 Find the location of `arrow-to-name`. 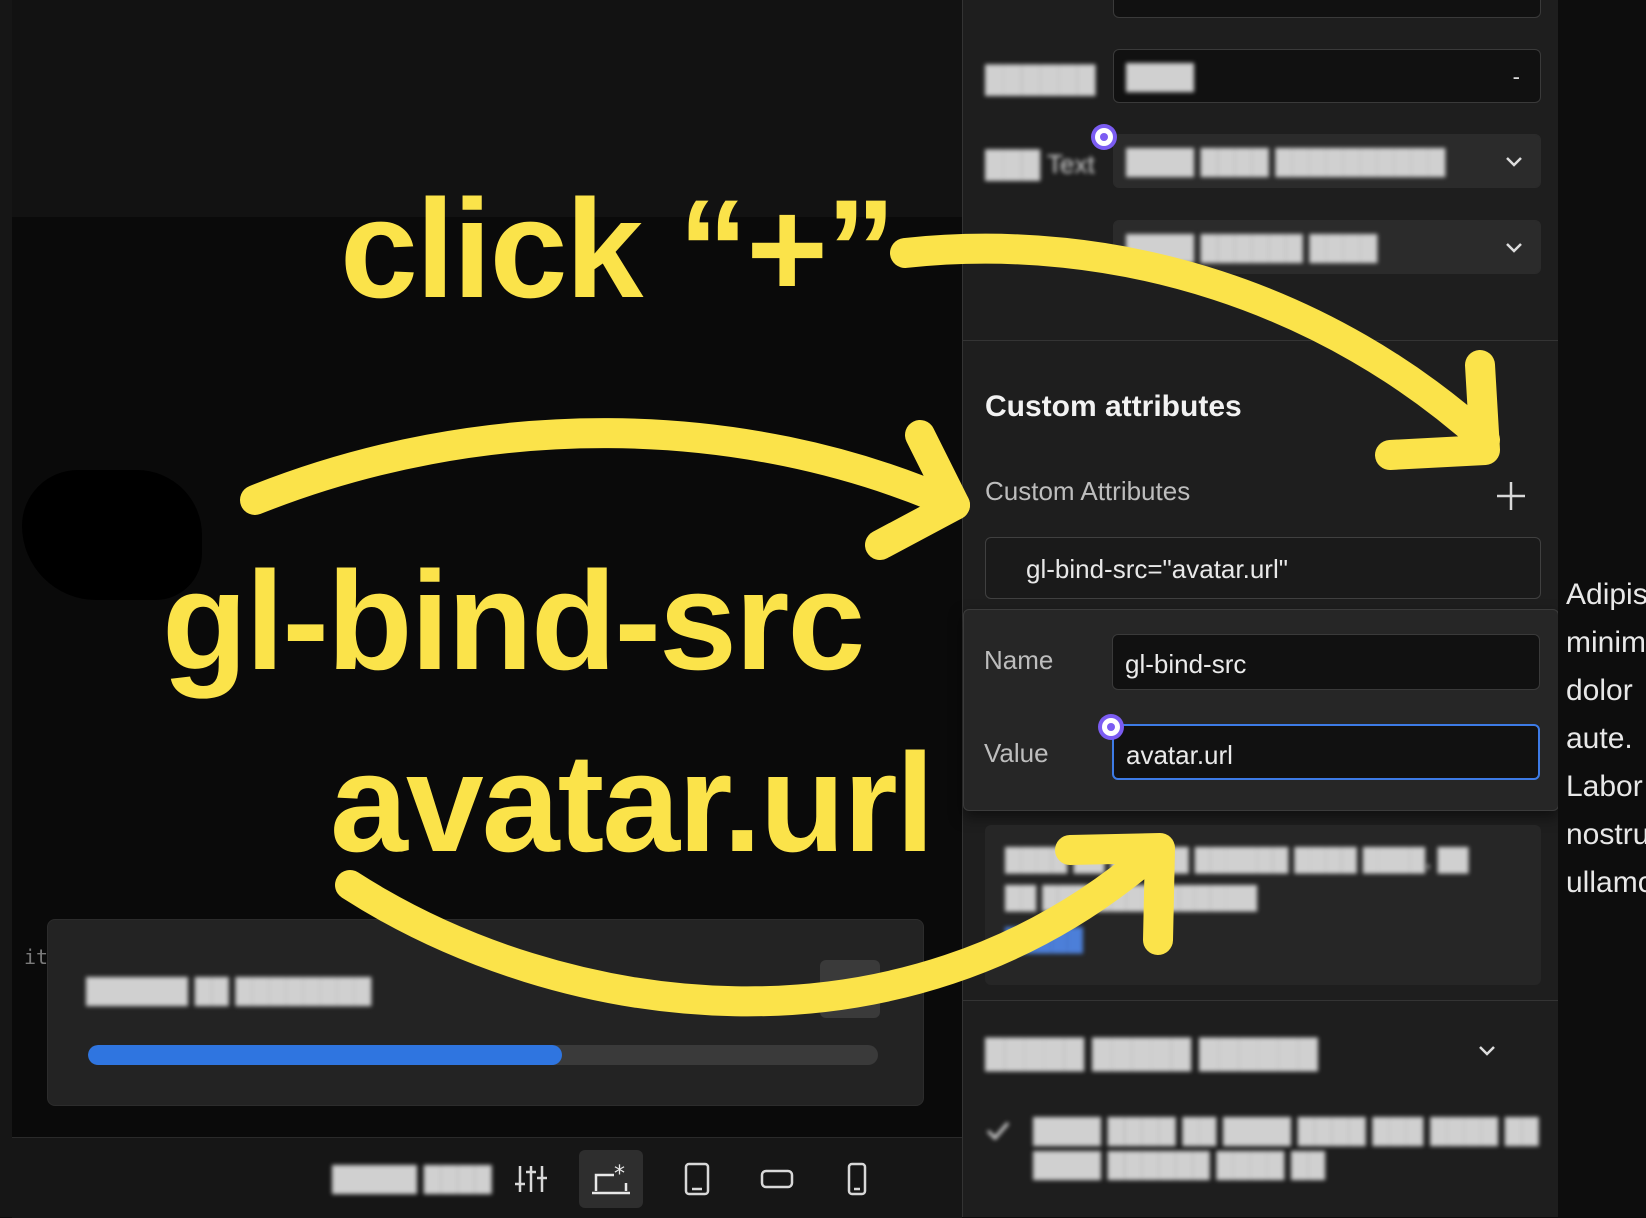

arrow-to-name is located at coordinates (605, 469).